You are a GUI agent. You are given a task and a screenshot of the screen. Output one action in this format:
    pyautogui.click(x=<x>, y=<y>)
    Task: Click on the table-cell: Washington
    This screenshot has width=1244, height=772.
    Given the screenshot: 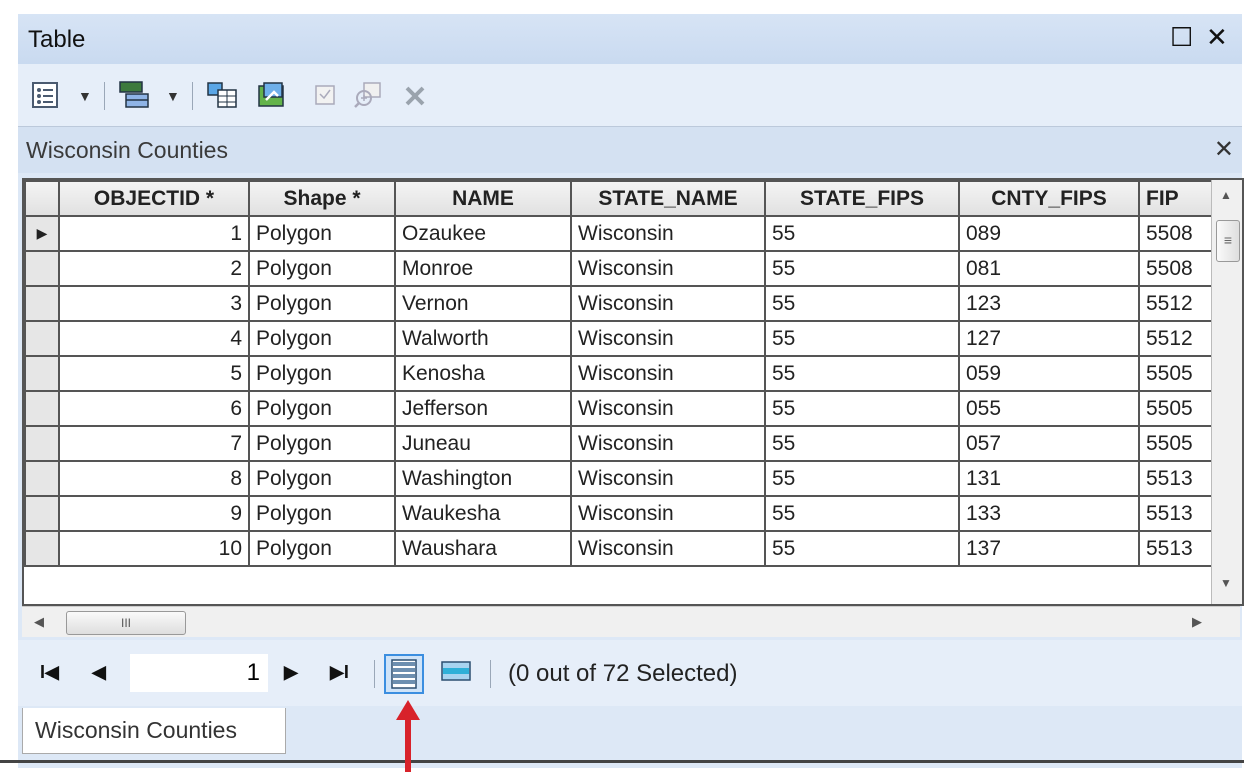 What is the action you would take?
    pyautogui.click(x=483, y=478)
    